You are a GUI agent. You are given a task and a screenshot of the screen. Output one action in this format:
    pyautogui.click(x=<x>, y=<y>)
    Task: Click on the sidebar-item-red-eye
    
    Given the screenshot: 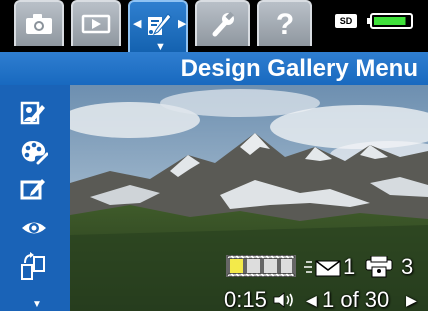 What is the action you would take?
    pyautogui.click(x=34, y=228)
    